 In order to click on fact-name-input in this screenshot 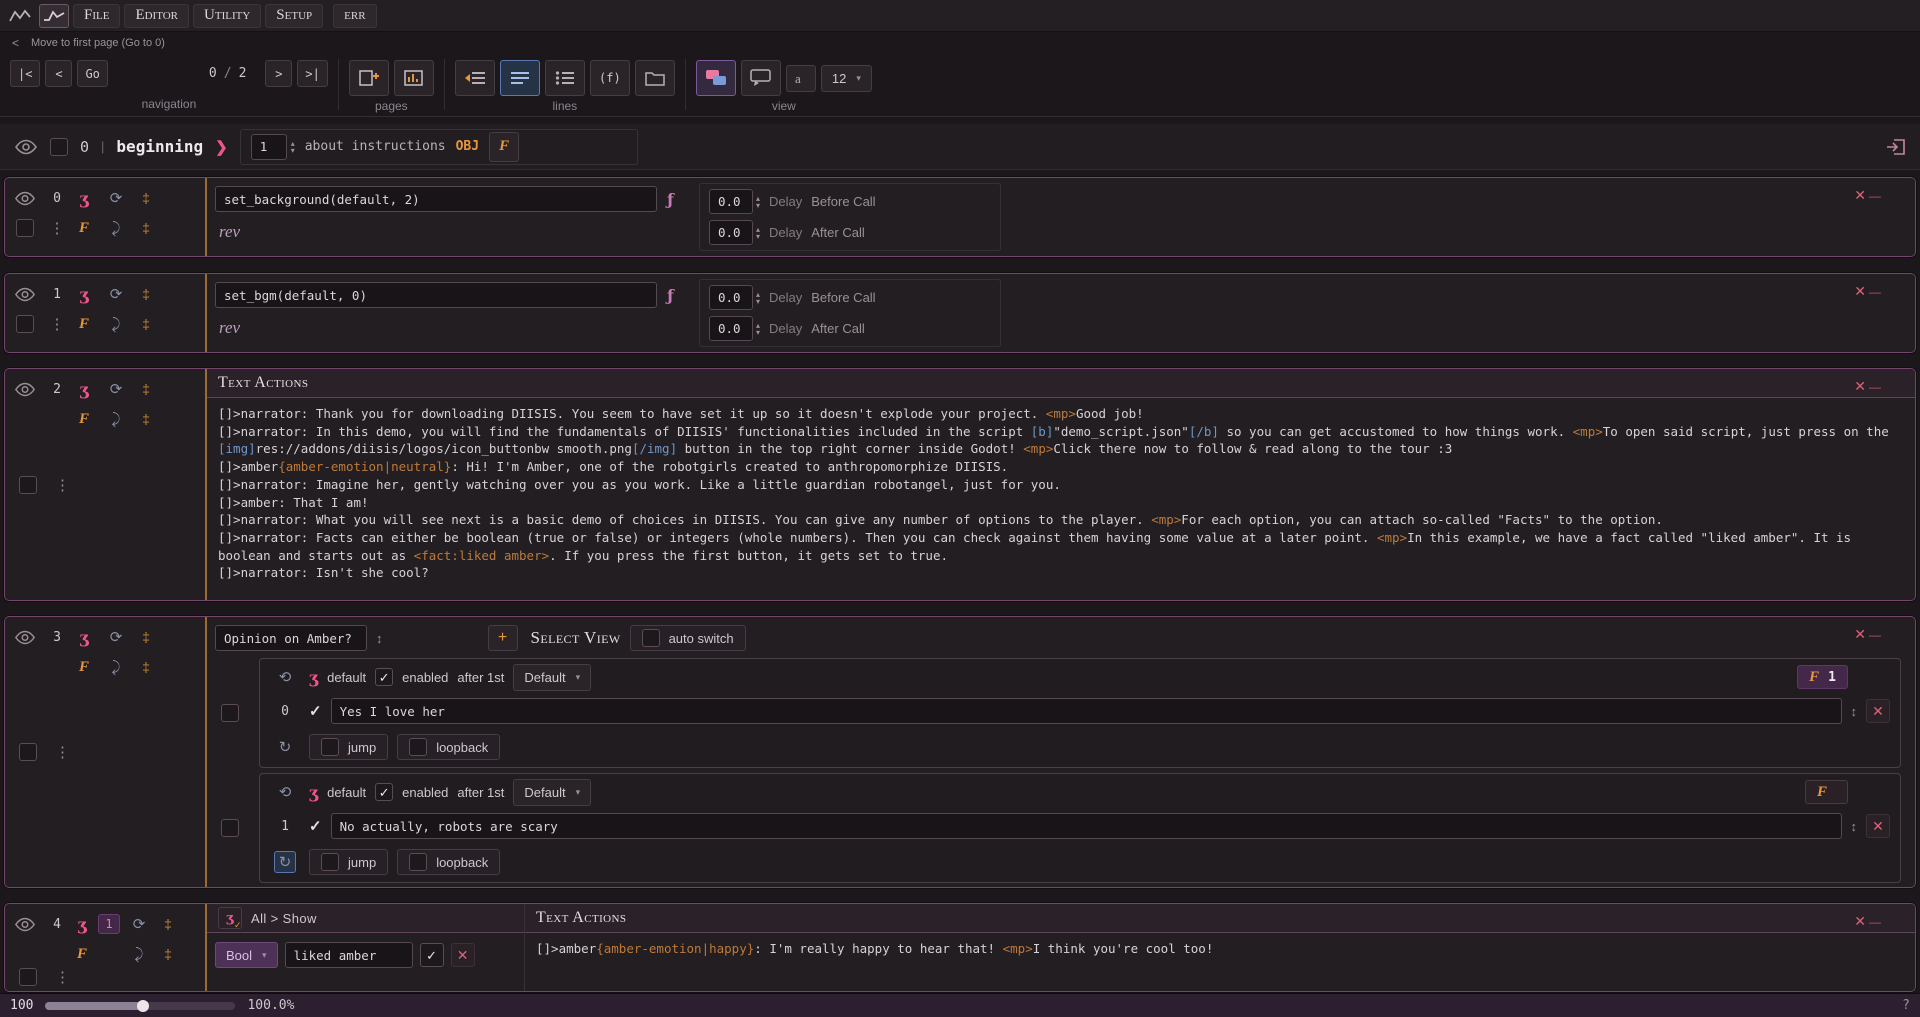, I will do `click(348, 955)`.